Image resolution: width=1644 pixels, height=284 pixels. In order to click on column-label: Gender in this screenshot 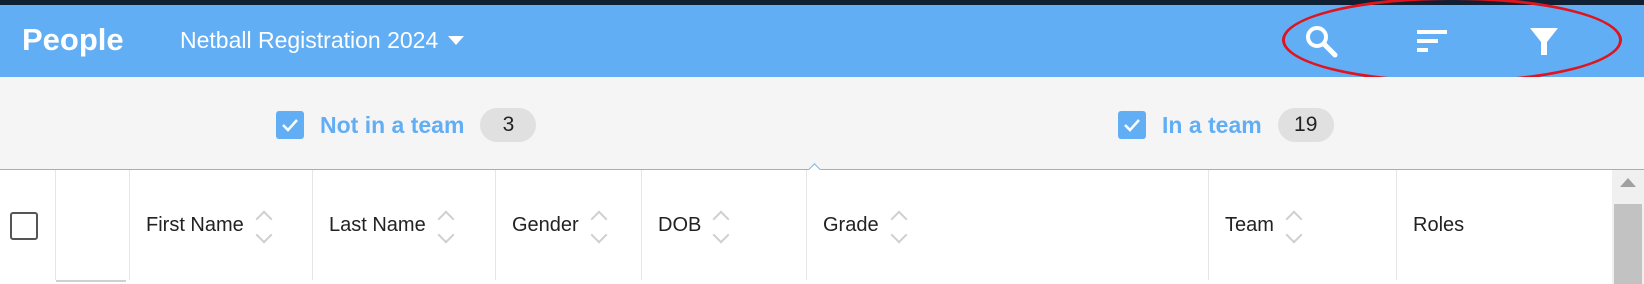, I will do `click(545, 224)`.